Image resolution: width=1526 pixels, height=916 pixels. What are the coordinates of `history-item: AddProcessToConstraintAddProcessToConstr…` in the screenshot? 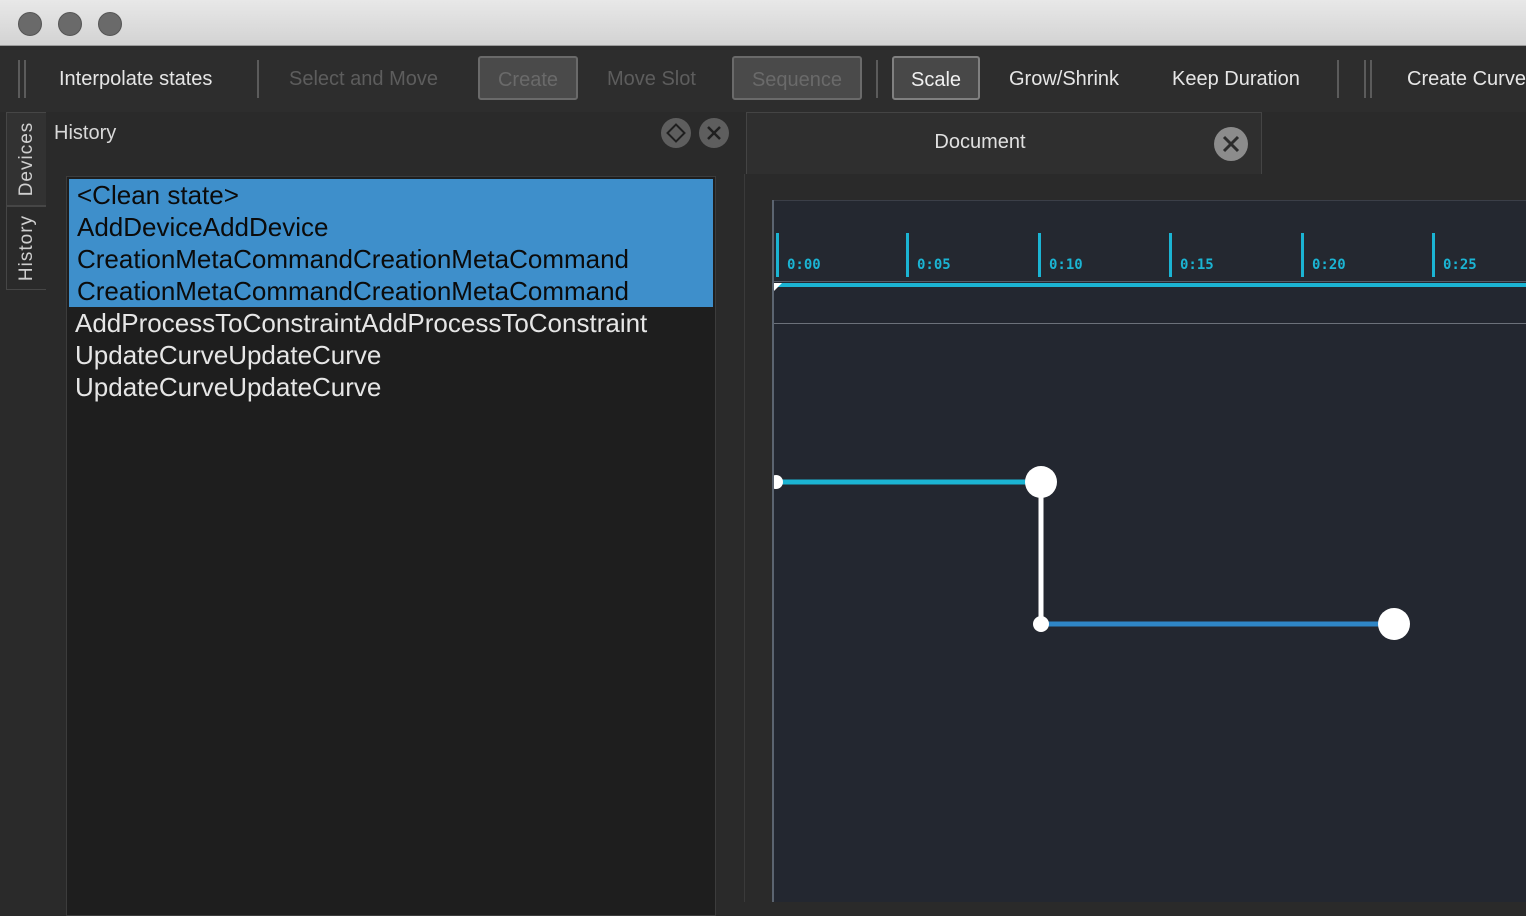 It's located at (390, 323).